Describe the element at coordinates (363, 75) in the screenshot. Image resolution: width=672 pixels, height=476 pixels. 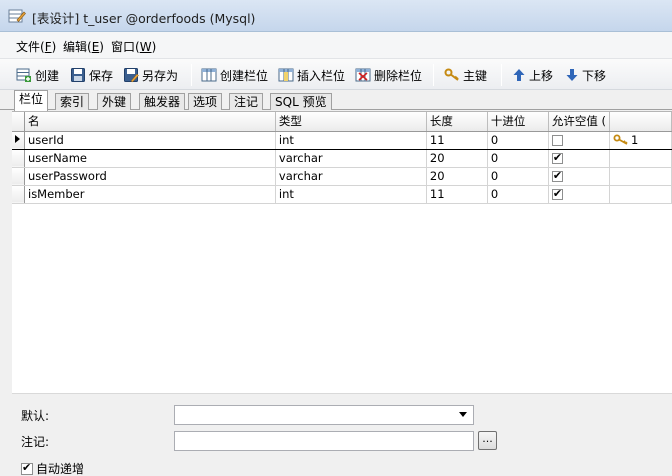
I see `delete-column-icon` at that location.